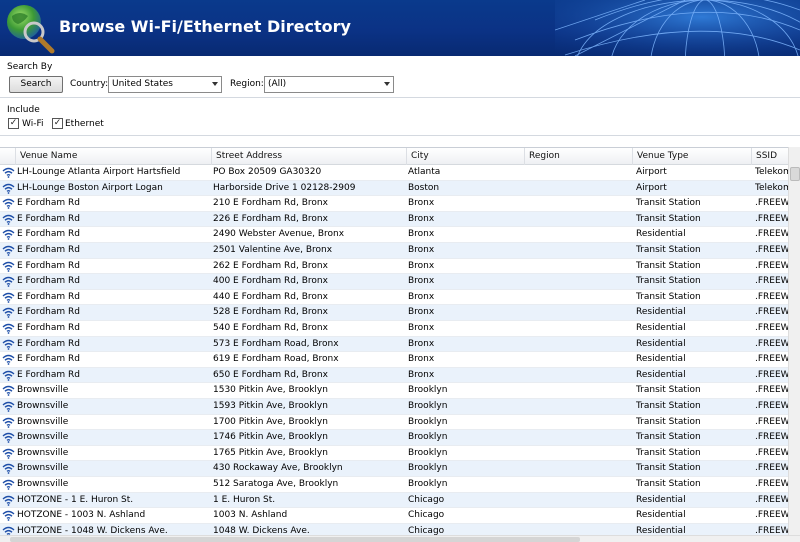 The image size is (800, 542). Describe the element at coordinates (295, 539) in the screenshot. I see `horizontal-scroll-thumb` at that location.